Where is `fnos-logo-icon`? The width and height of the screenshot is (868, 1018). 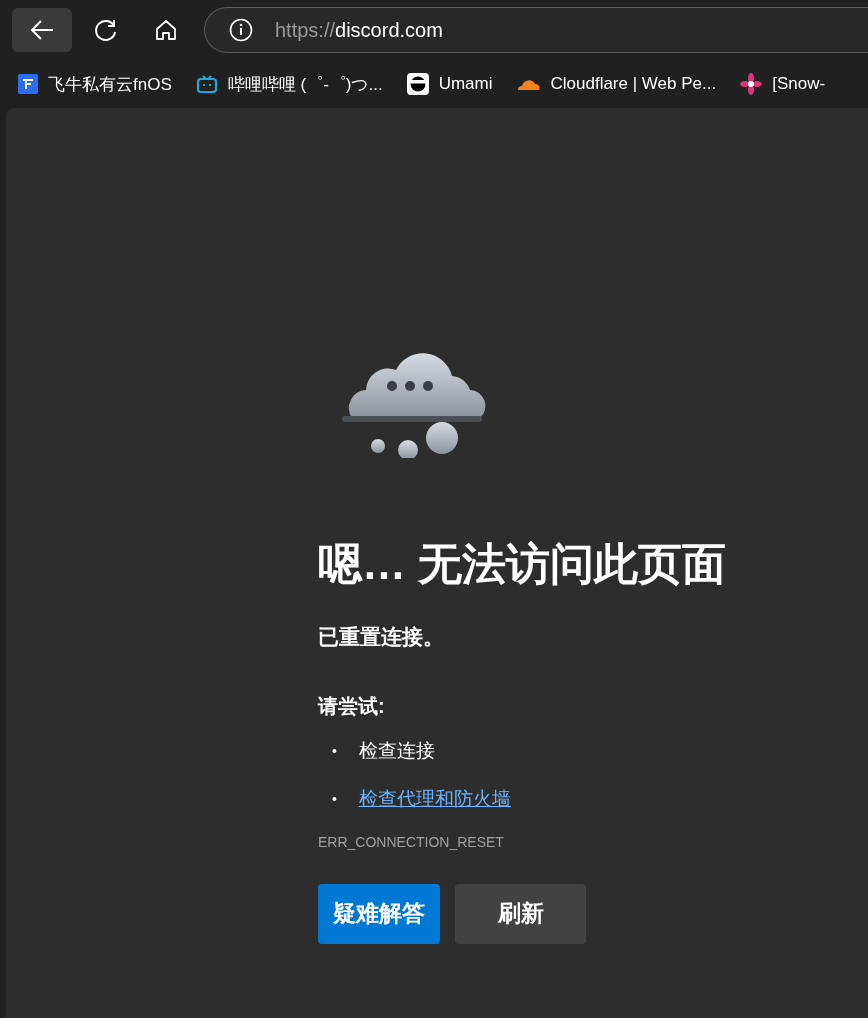 fnos-logo-icon is located at coordinates (28, 84).